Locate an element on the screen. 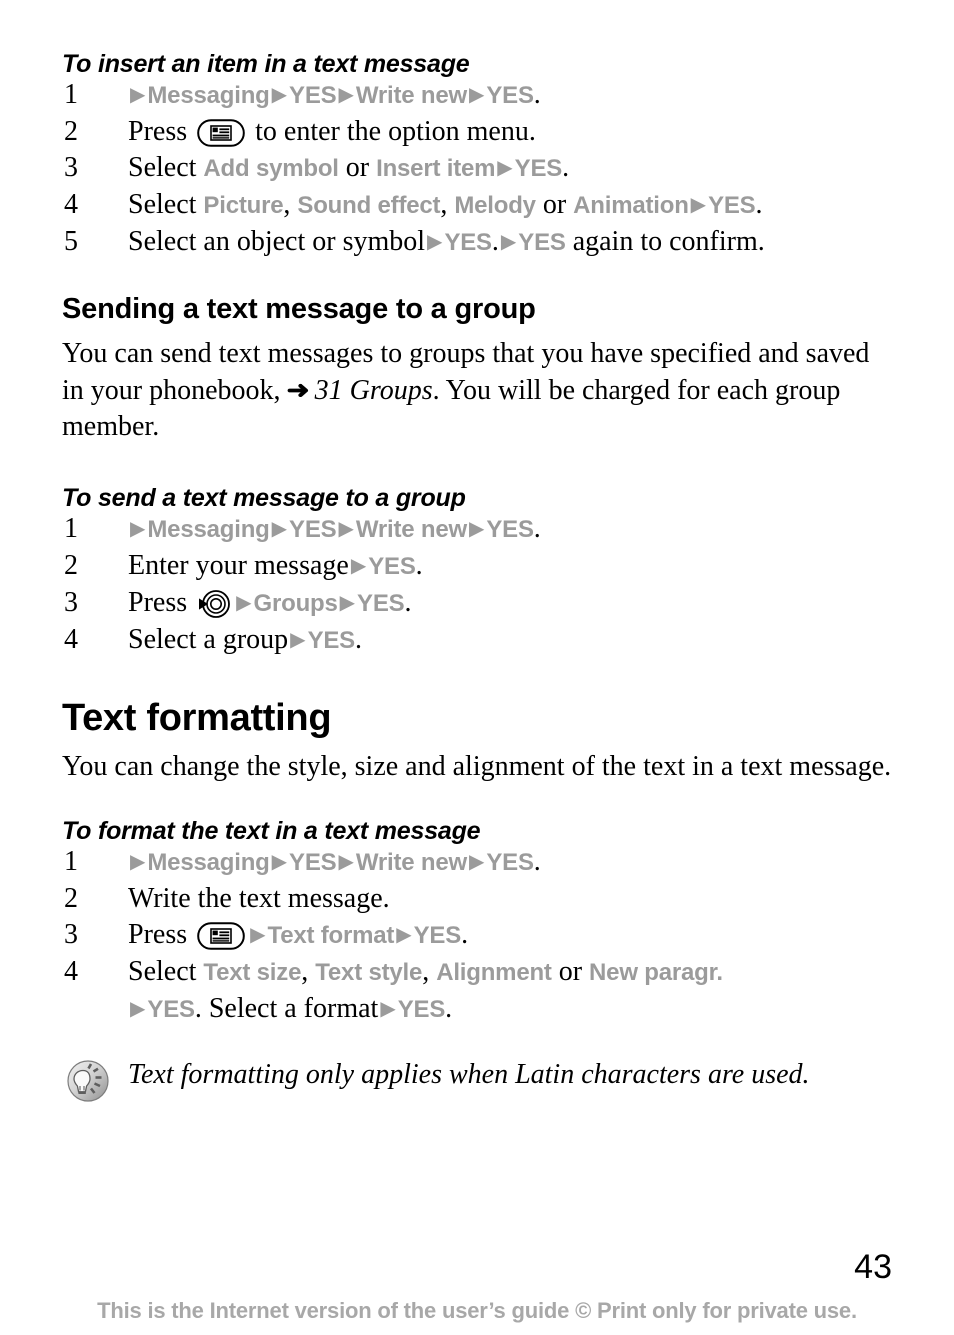 This screenshot has height=1335, width=954. heading-format-text: To format the text in a text message is located at coordinates (271, 831).